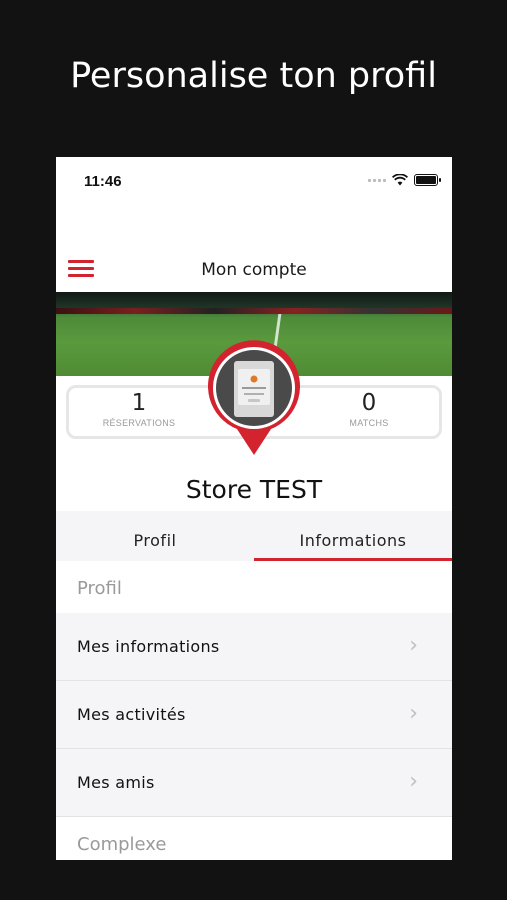 This screenshot has width=507, height=900. What do you see at coordinates (254, 715) in the screenshot?
I see `list-item-mes-activites: Mes activités ›` at bounding box center [254, 715].